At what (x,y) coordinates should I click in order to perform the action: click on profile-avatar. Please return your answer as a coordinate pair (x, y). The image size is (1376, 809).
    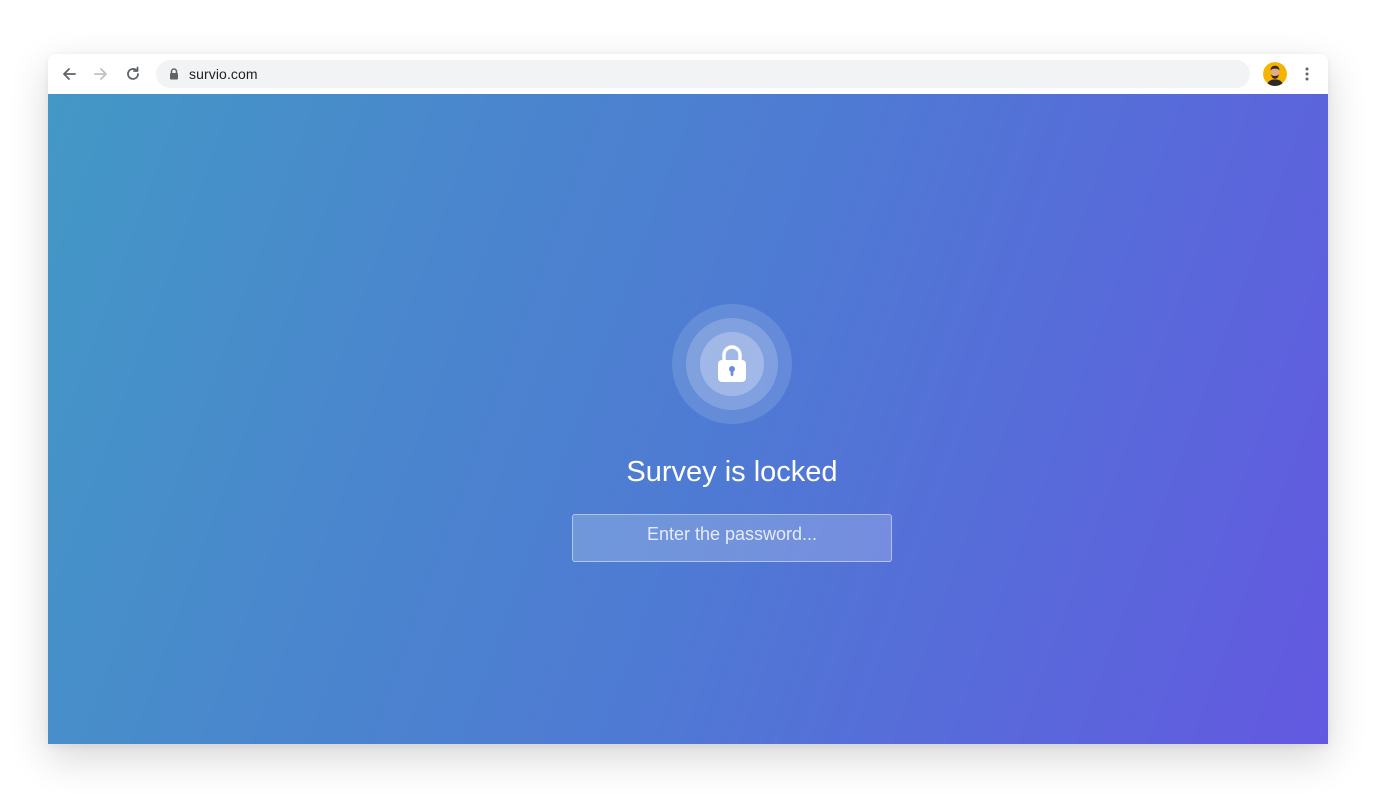
    Looking at the image, I should click on (1275, 74).